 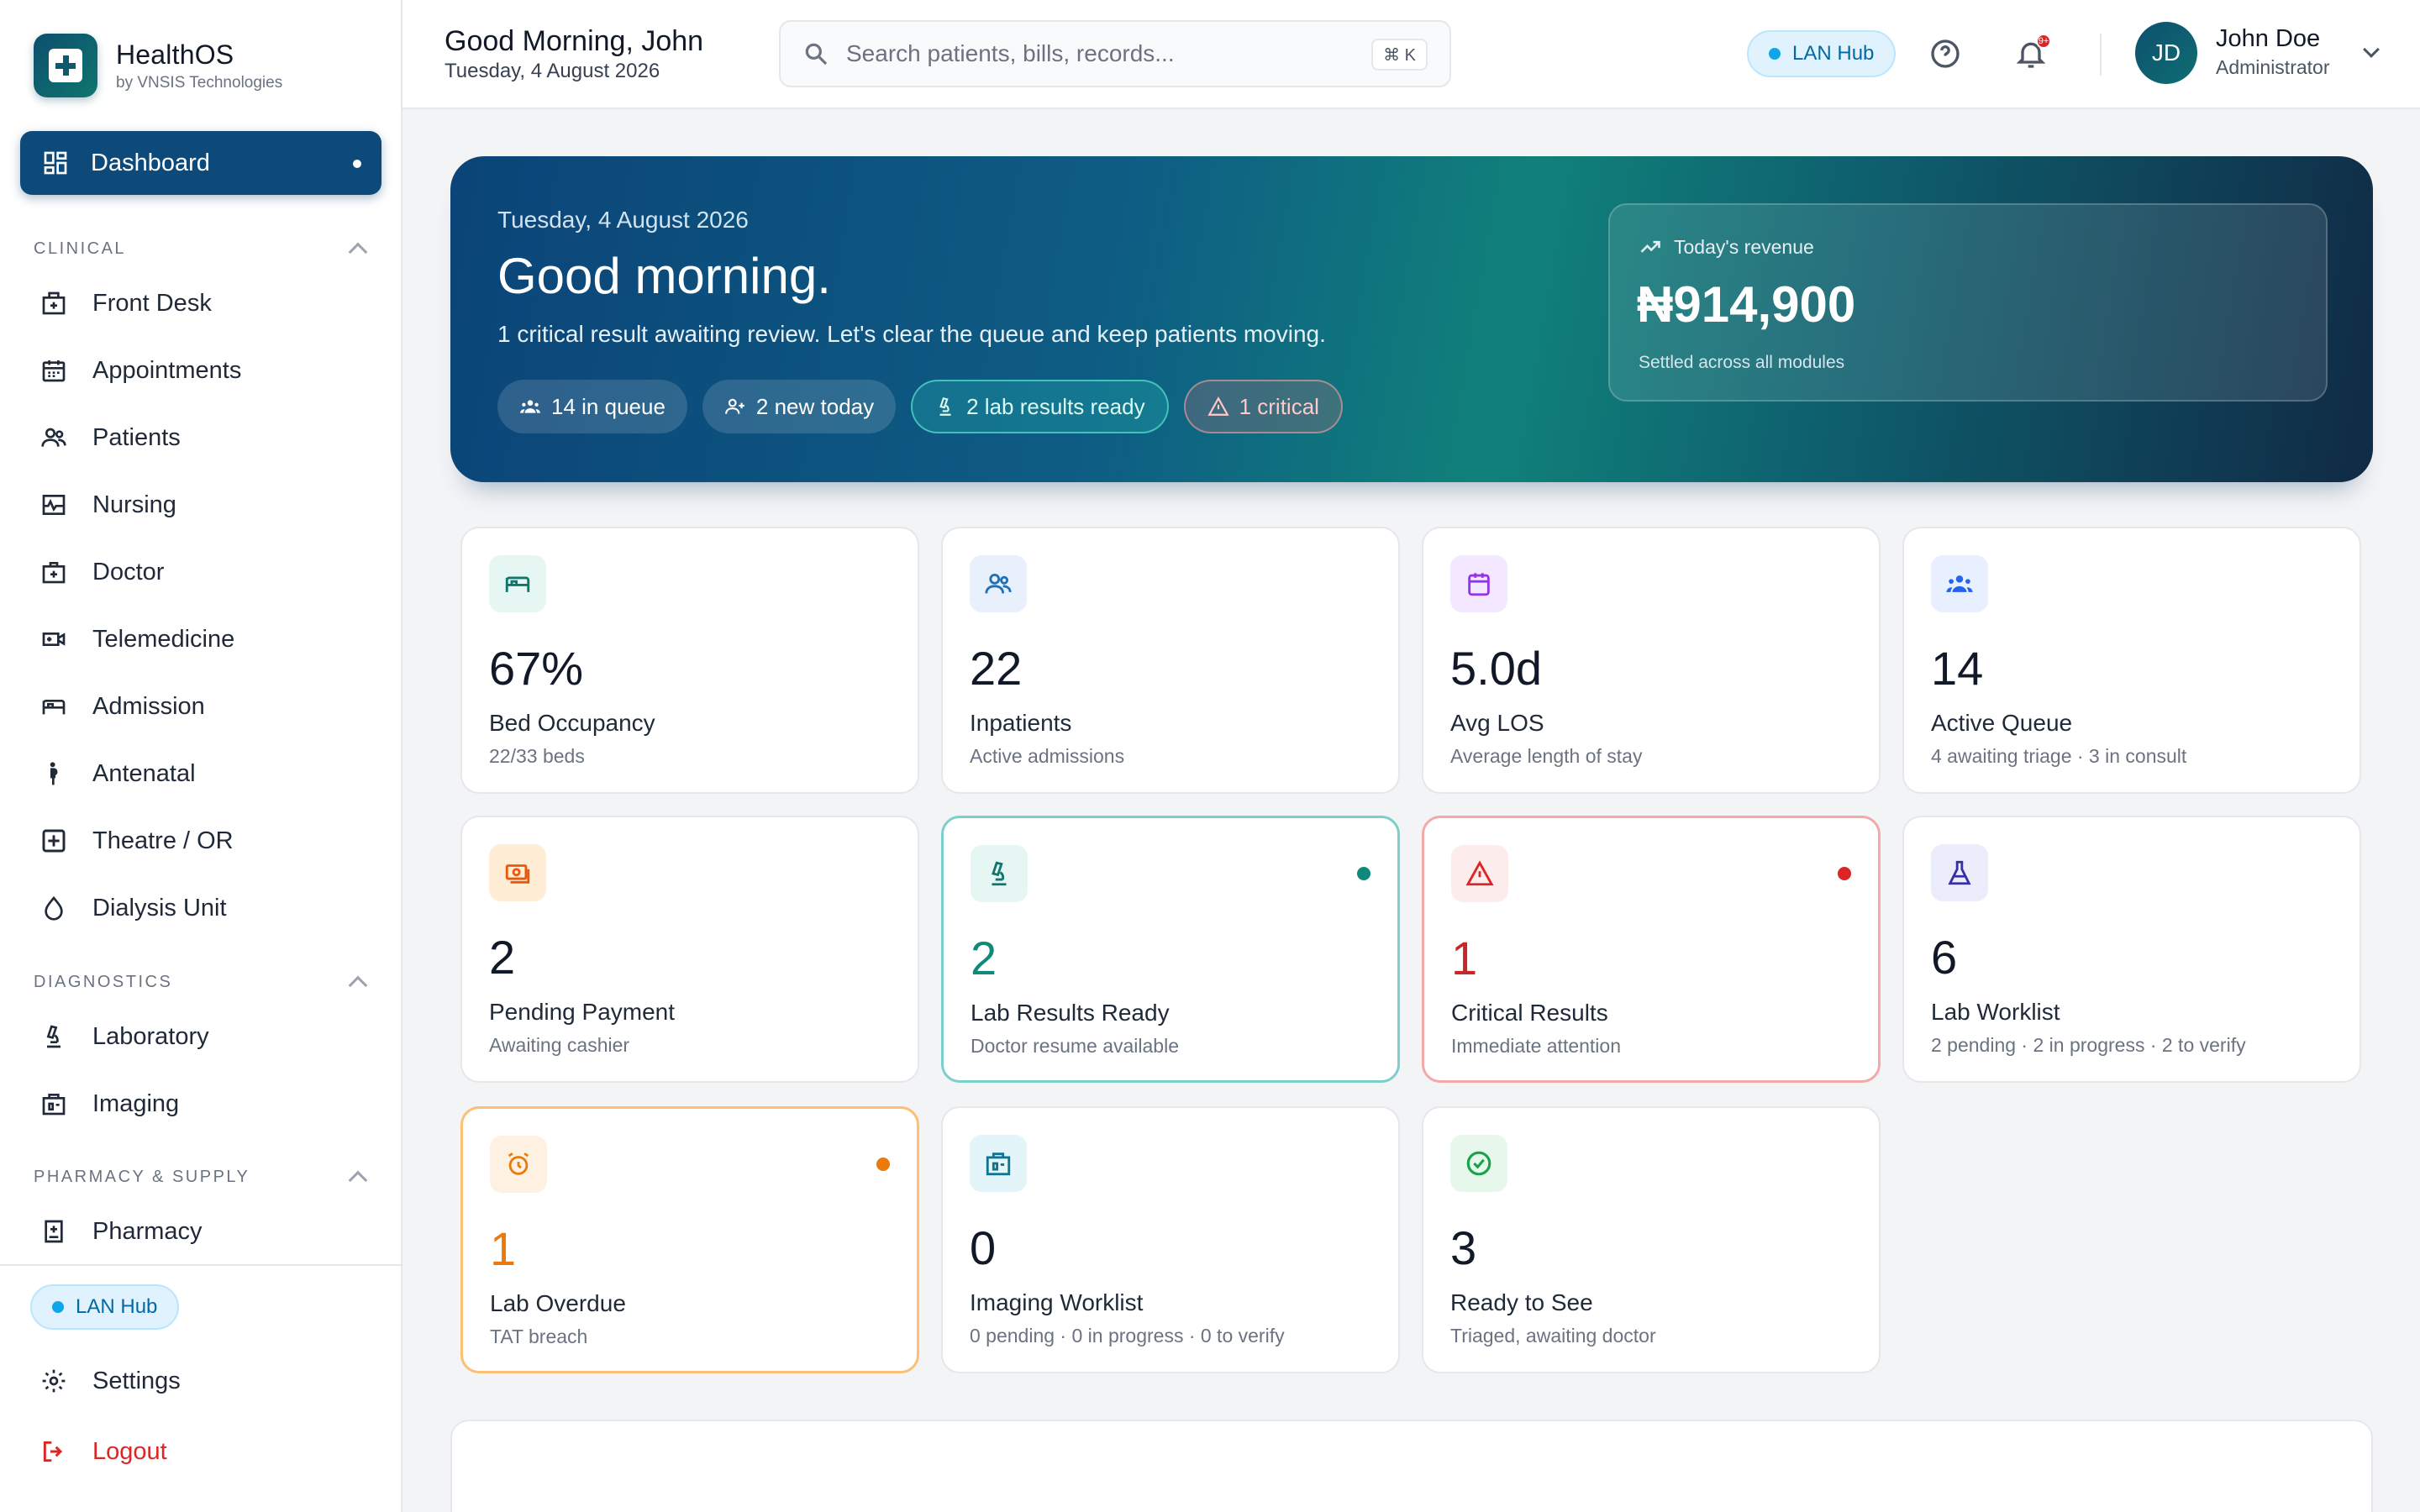 What do you see at coordinates (109, 1104) in the screenshot?
I see `sidebar-item-imaging: Imaging` at bounding box center [109, 1104].